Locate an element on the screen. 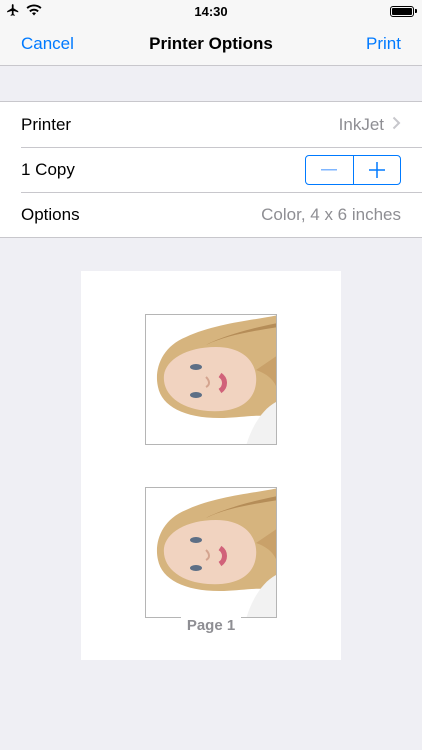 This screenshot has height=750, width=422. printer-value-group: InkJet is located at coordinates (370, 124).